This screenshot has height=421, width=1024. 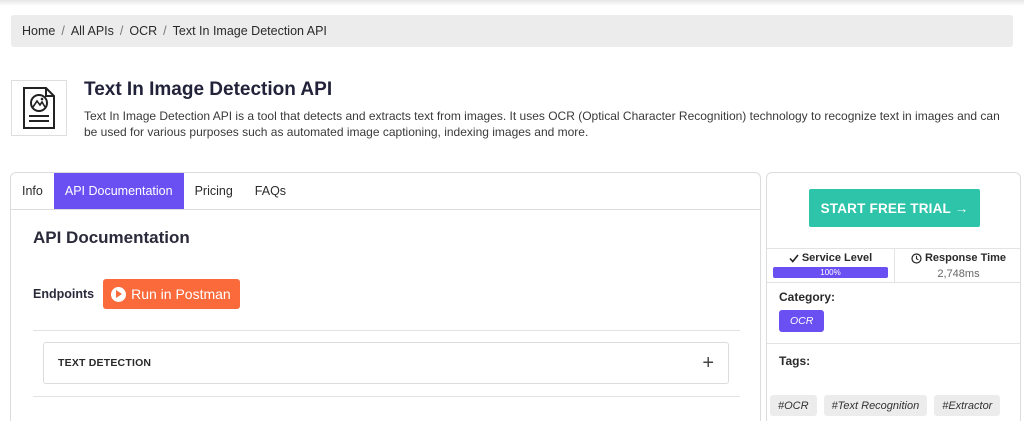 I want to click on tab-bar: Info API Documentation Pricing FAQs, so click(x=385, y=191).